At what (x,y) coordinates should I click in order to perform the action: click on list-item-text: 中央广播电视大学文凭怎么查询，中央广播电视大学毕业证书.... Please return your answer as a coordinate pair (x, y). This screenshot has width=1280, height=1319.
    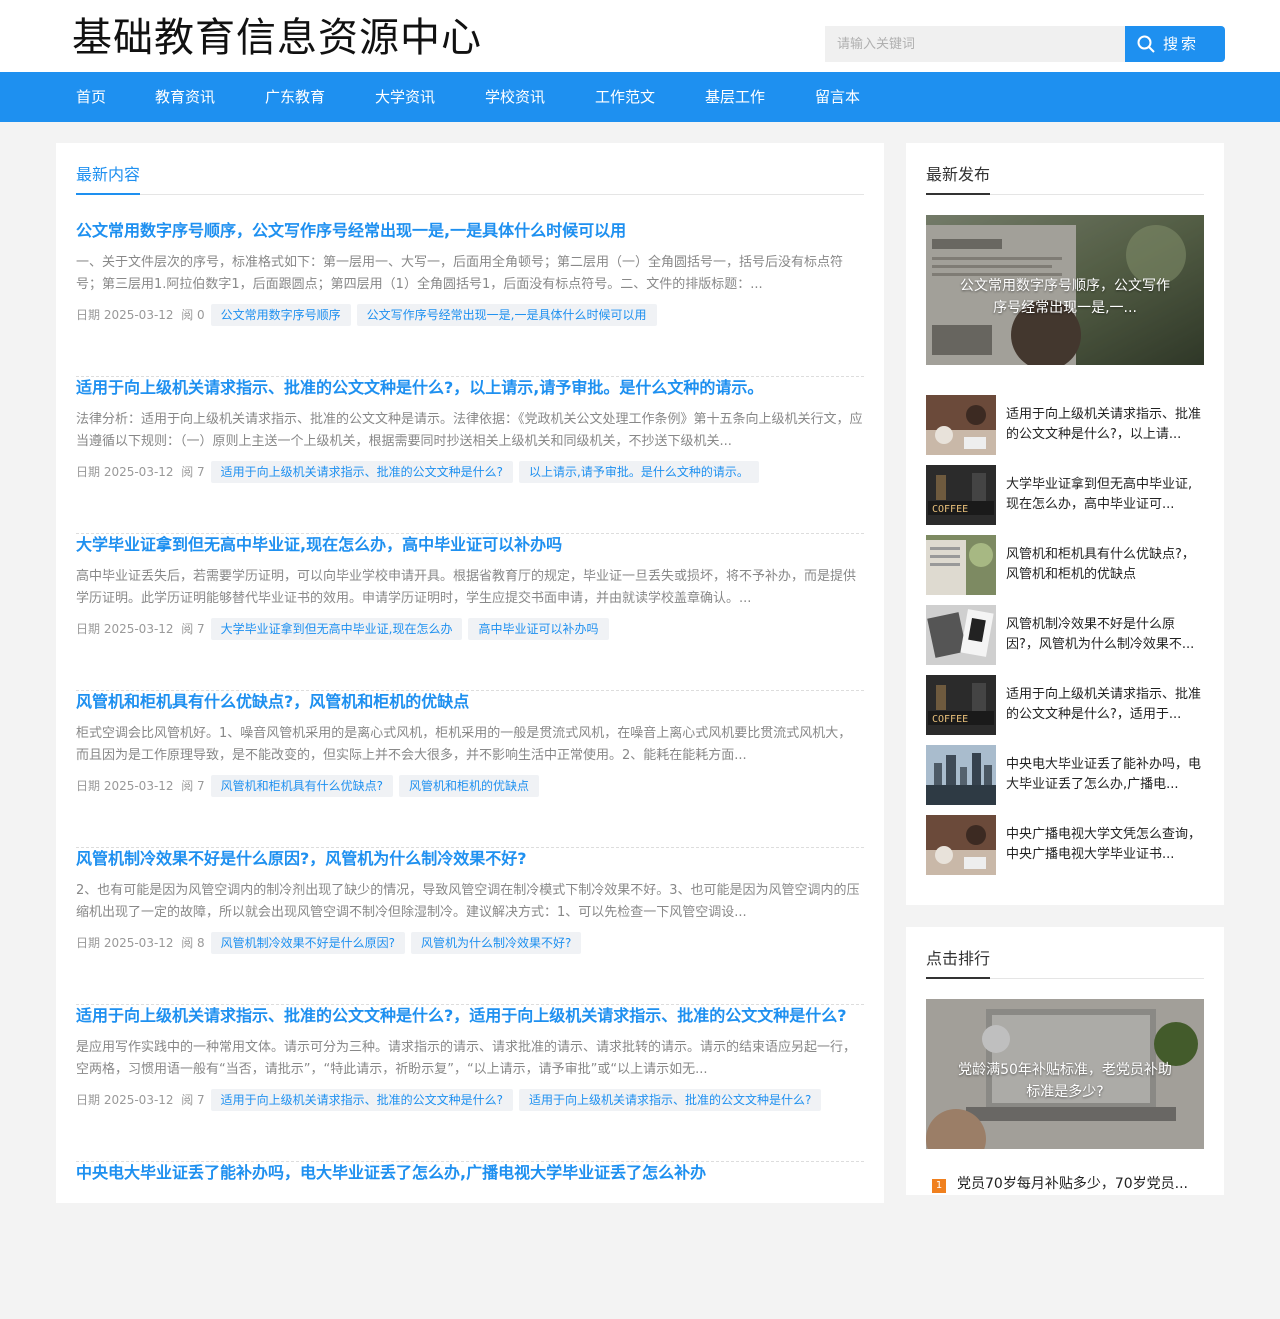
    Looking at the image, I should click on (1104, 844).